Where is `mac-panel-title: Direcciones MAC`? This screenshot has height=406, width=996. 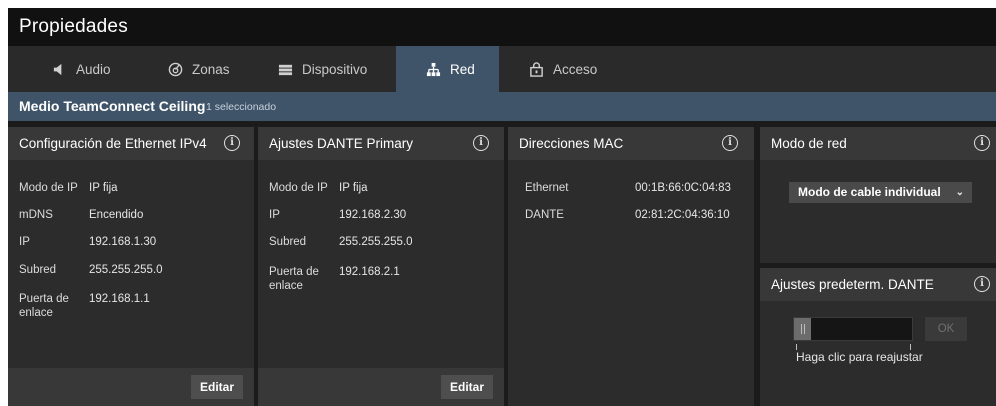 mac-panel-title: Direcciones MAC is located at coordinates (571, 143).